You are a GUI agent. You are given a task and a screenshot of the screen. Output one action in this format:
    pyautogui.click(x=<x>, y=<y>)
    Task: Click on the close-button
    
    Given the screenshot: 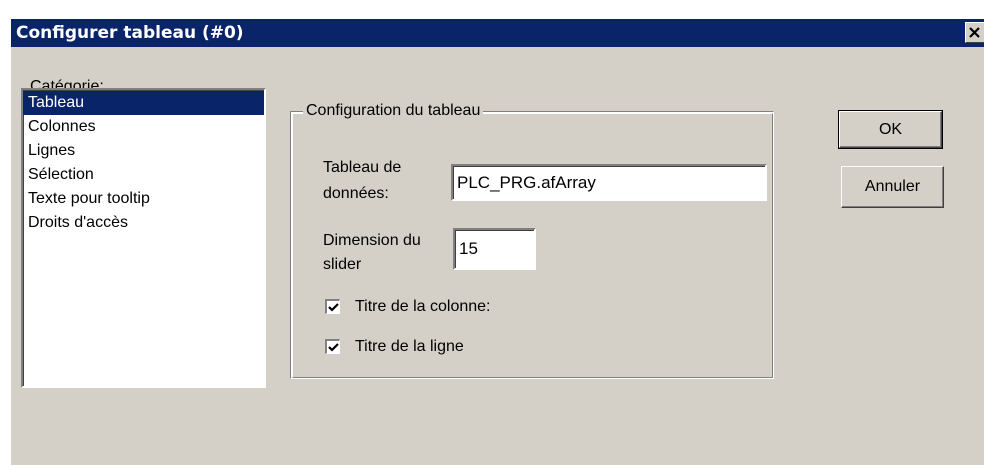 What is the action you would take?
    pyautogui.click(x=974, y=32)
    